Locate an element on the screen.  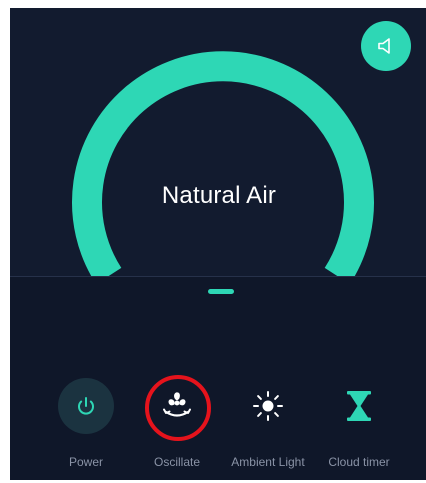
power-icon-wrap is located at coordinates (86, 406).